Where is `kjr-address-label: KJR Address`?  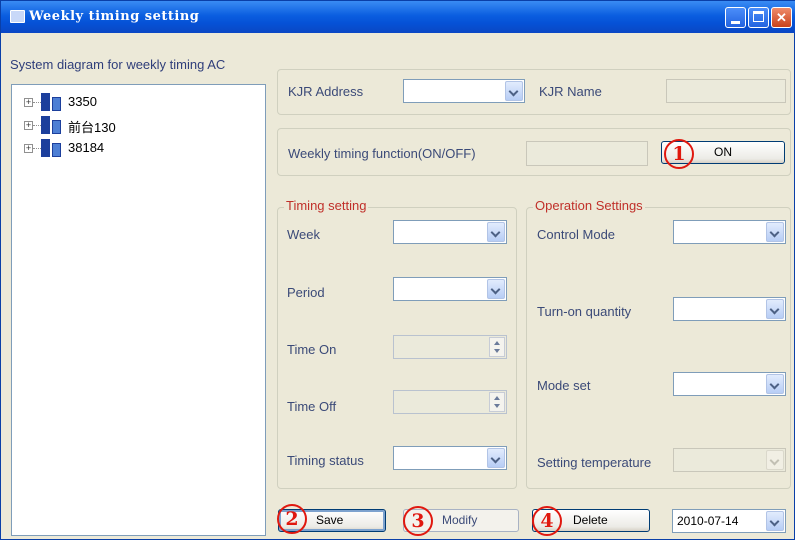
kjr-address-label: KJR Address is located at coordinates (326, 91).